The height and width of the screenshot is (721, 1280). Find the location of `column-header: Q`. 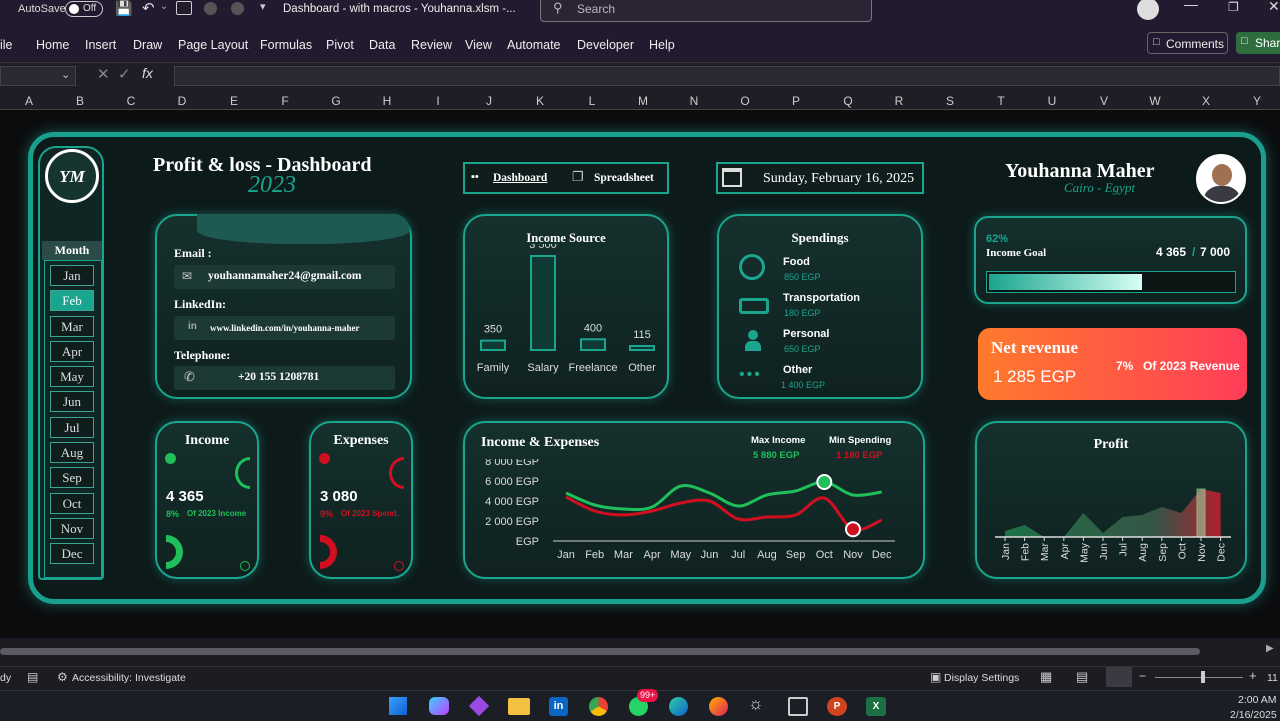

column-header: Q is located at coordinates (848, 101).